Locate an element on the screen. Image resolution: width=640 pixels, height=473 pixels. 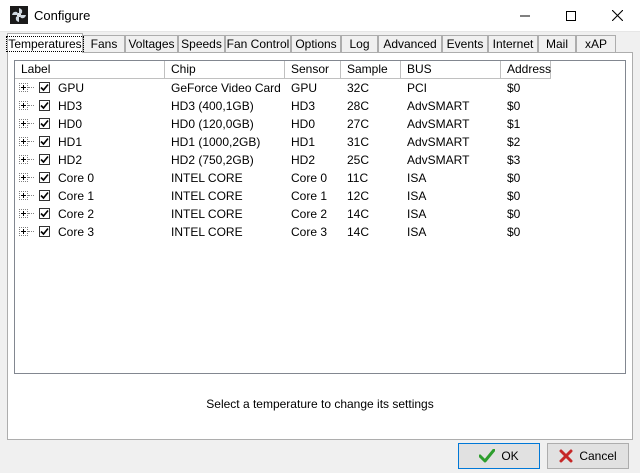
x-icon is located at coordinates (566, 456).